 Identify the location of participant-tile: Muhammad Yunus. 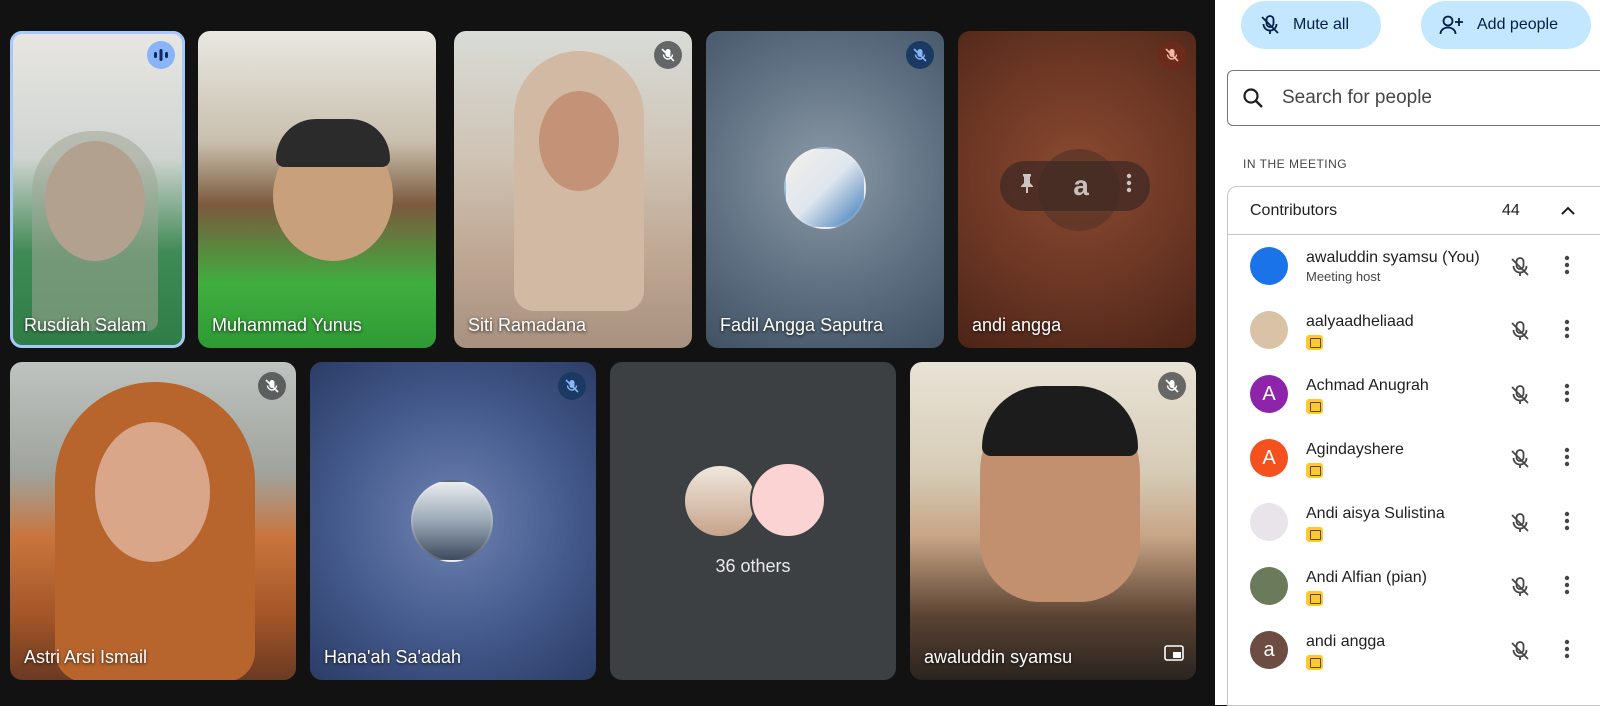
(317, 189).